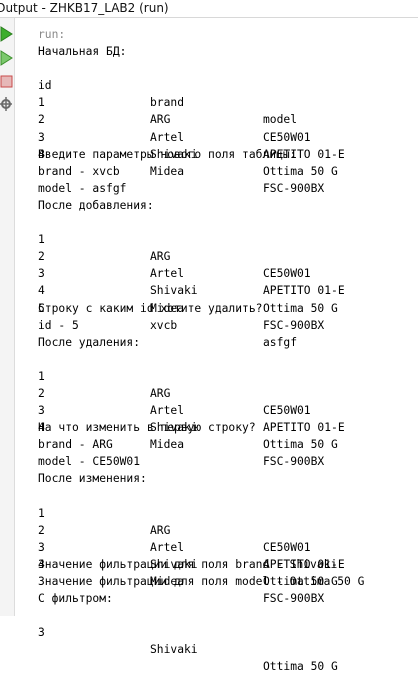 This screenshot has width=418, height=693. What do you see at coordinates (82, 52) in the screenshot?
I see `initial-db-heading: Начальная БД:` at bounding box center [82, 52].